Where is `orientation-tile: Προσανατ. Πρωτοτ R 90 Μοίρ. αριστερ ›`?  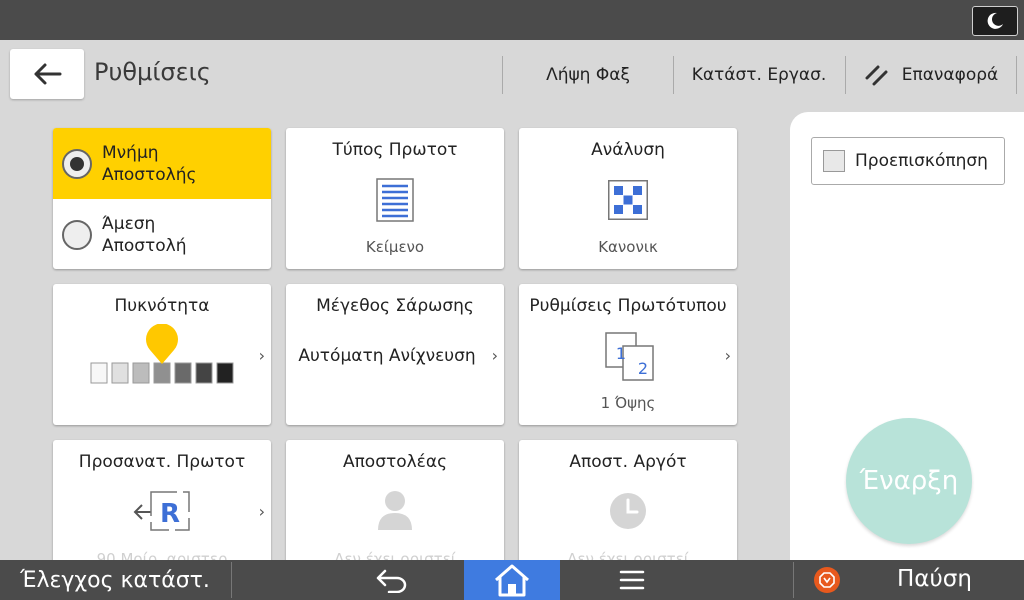 orientation-tile: Προσανατ. Πρωτοτ R 90 Μοίρ. αριστερ › is located at coordinates (162, 500).